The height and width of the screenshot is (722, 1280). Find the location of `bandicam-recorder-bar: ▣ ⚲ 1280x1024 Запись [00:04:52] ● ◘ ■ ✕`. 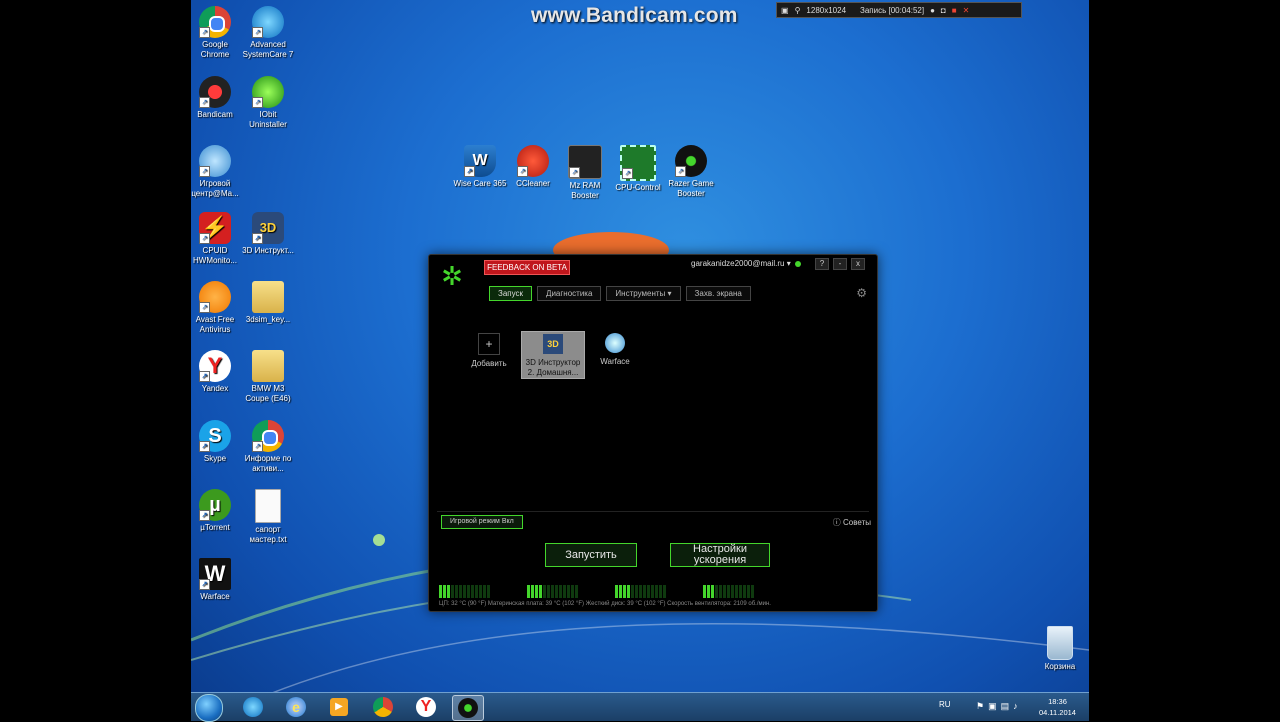

bandicam-recorder-bar: ▣ ⚲ 1280x1024 Запись [00:04:52] ● ◘ ■ ✕ is located at coordinates (899, 10).